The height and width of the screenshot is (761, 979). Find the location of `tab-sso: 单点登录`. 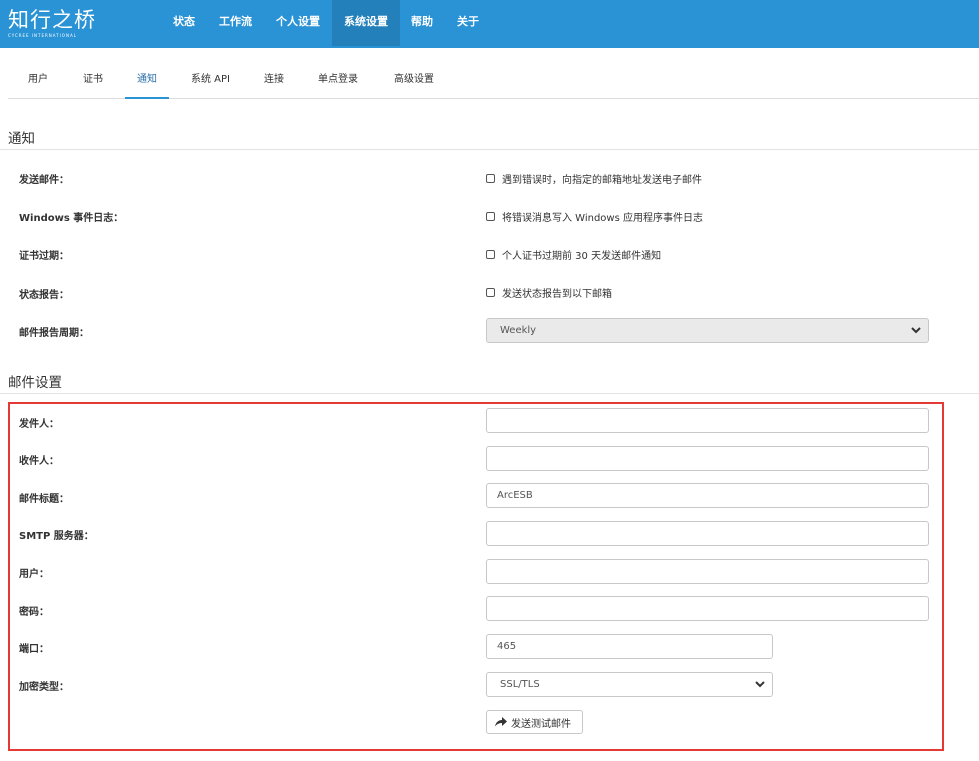

tab-sso: 单点登录 is located at coordinates (338, 82).